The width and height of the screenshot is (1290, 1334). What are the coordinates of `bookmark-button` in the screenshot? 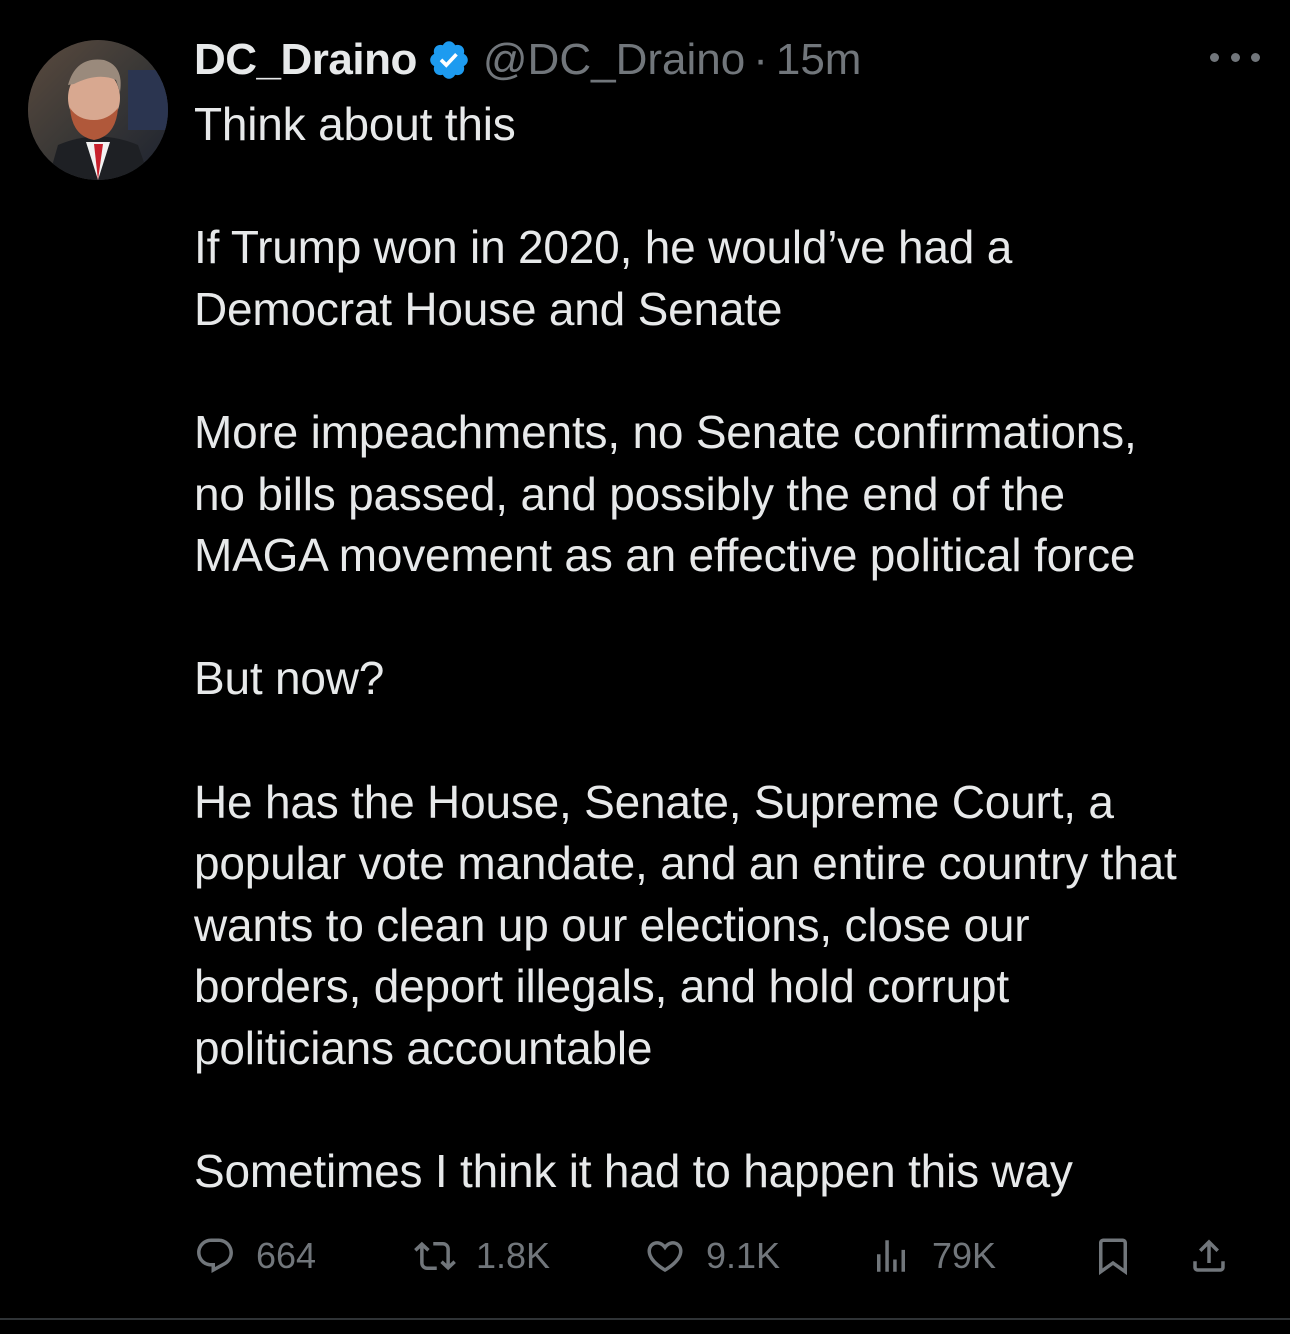 It's located at (1113, 1256).